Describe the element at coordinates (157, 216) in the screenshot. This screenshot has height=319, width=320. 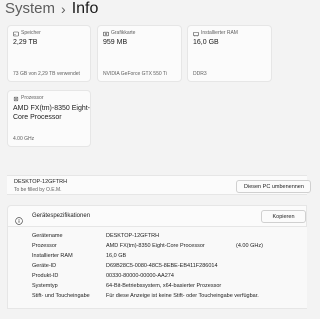
I see `device-specs-header: Gerätespezifikationen Kopieren` at that location.